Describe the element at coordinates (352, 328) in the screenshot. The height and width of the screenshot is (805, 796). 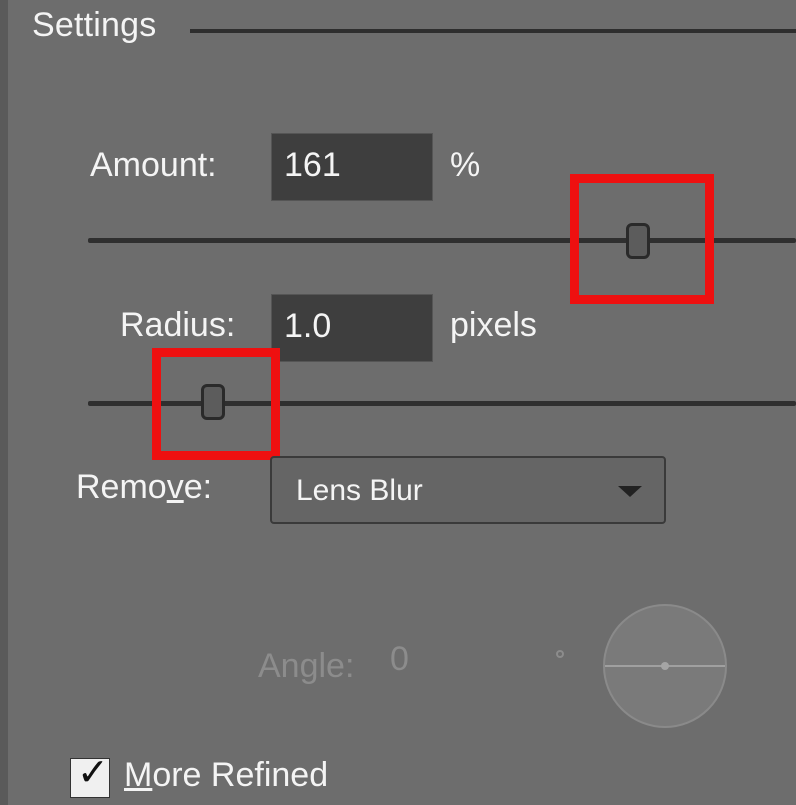
I see `radius-input: 1.0` at that location.